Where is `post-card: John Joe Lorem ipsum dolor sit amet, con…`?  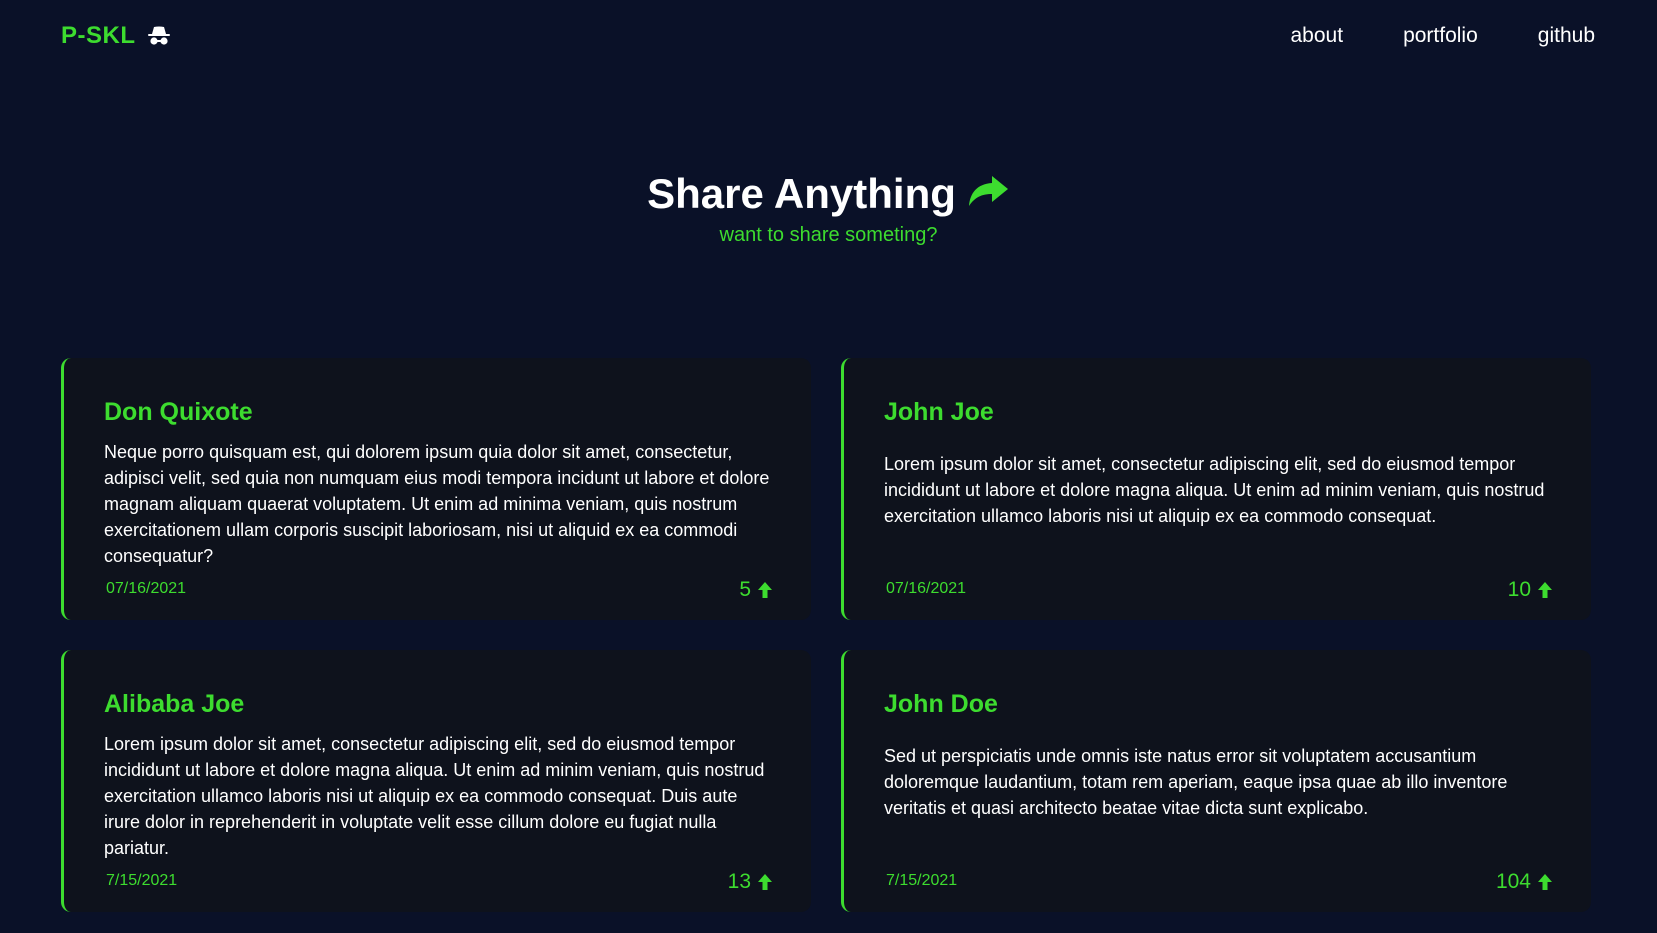
post-card: John Joe Lorem ipsum dolor sit amet, con… is located at coordinates (1216, 489).